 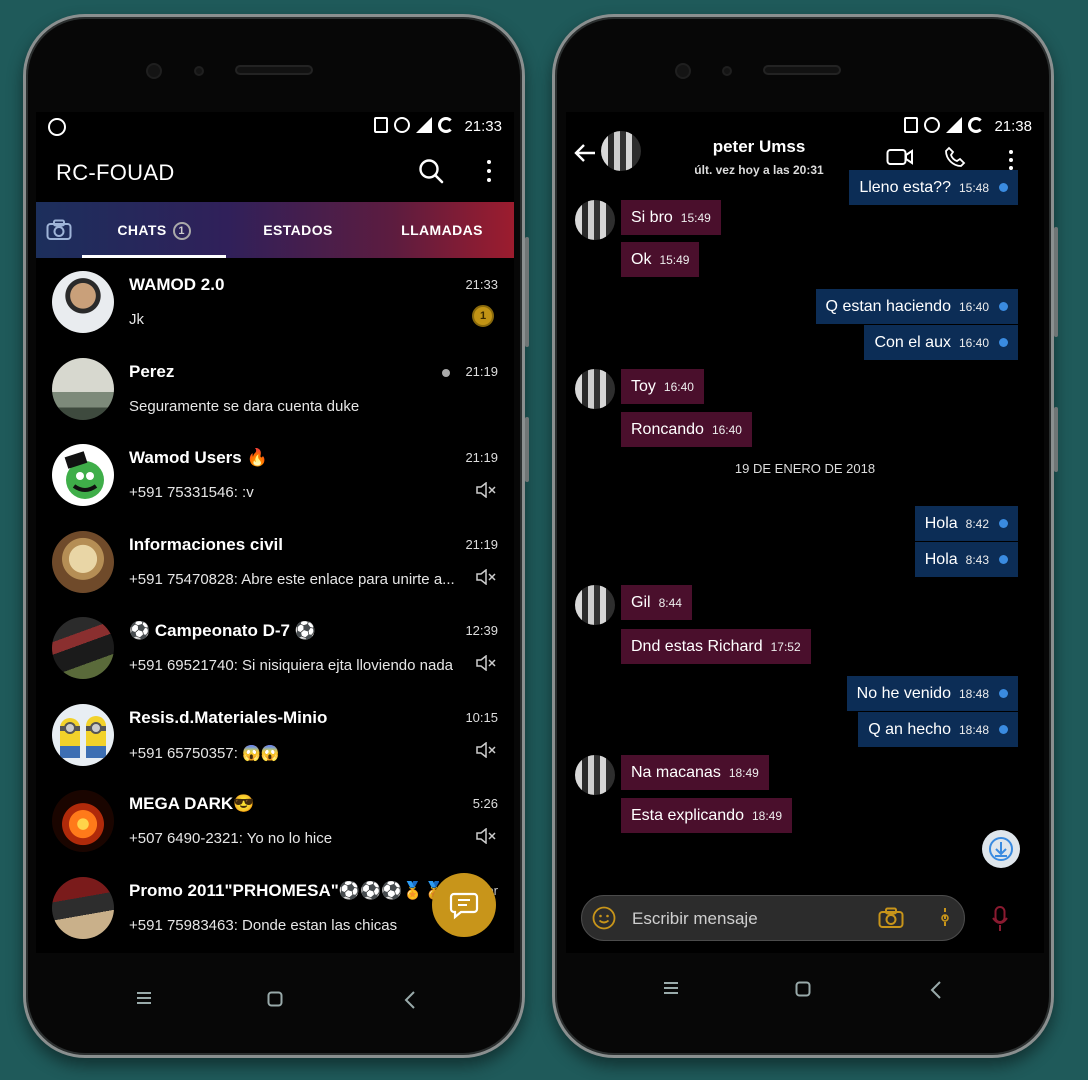 I want to click on message-bubble: Hola 8:42, so click(x=966, y=523).